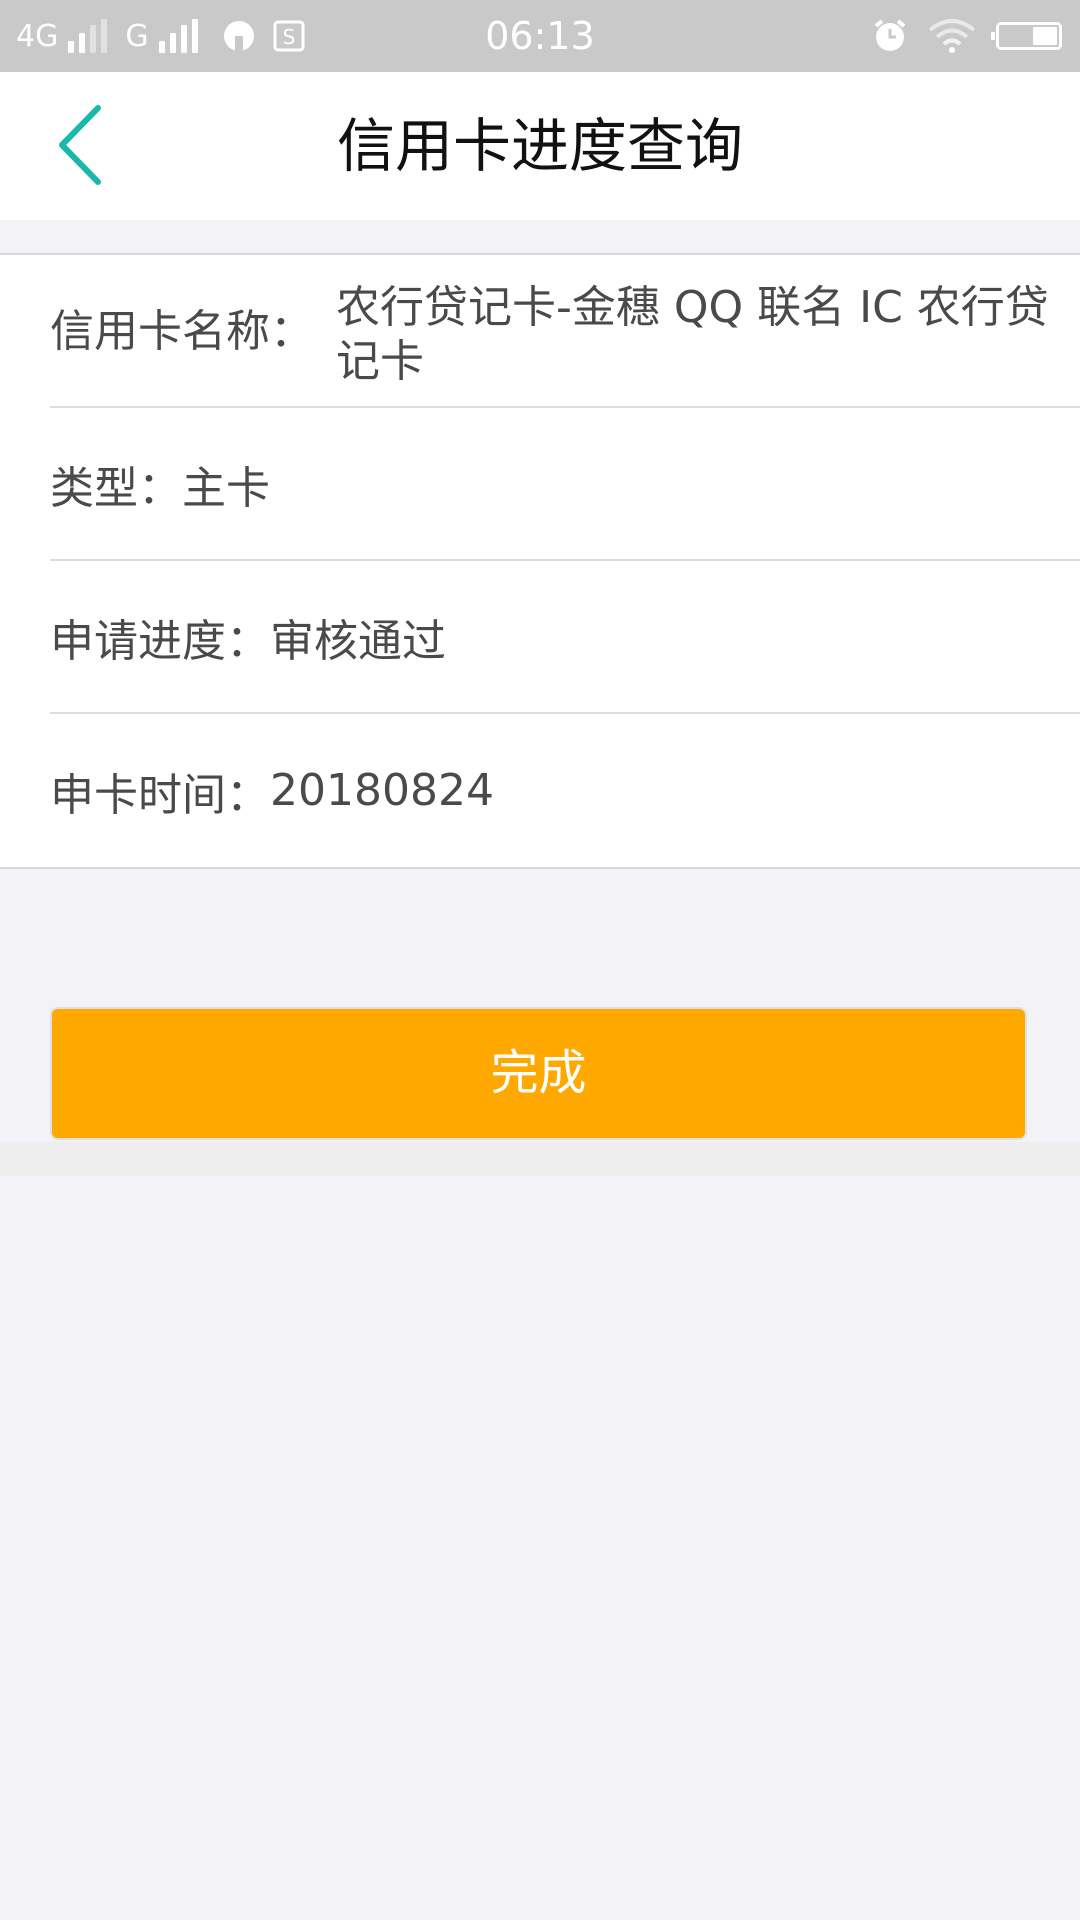 This screenshot has height=1920, width=1080. What do you see at coordinates (540, 36) in the screenshot?
I see `status-bar: 4G G S 06:13` at bounding box center [540, 36].